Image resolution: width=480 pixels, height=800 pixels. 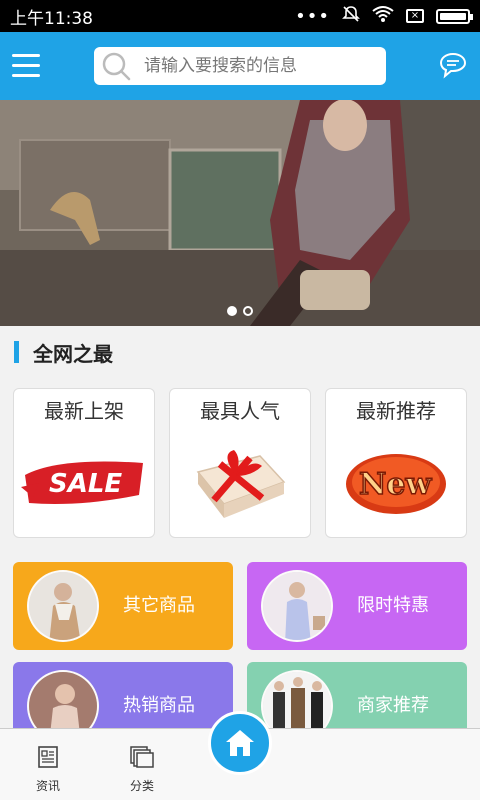 What do you see at coordinates (116, 66) in the screenshot?
I see `search-icon` at bounding box center [116, 66].